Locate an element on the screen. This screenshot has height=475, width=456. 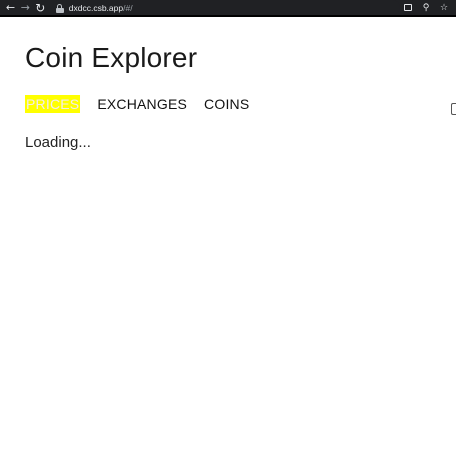
reload-icon: ↻ is located at coordinates (40, 7).